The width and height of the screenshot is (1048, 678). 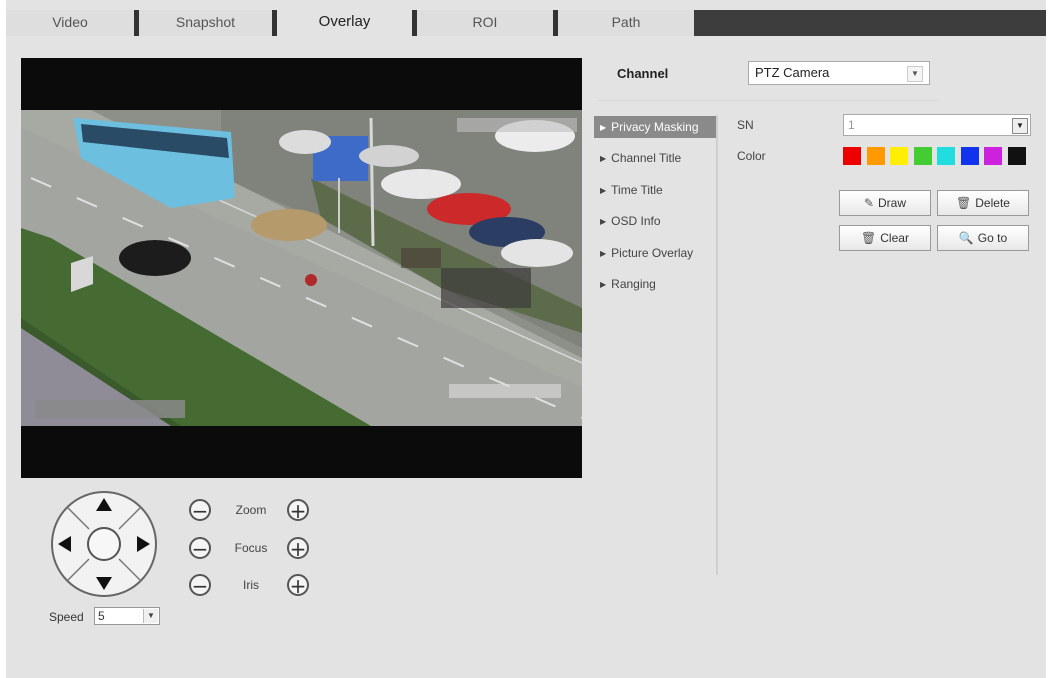 I want to click on draw-button: ✎ Draw, so click(x=885, y=203).